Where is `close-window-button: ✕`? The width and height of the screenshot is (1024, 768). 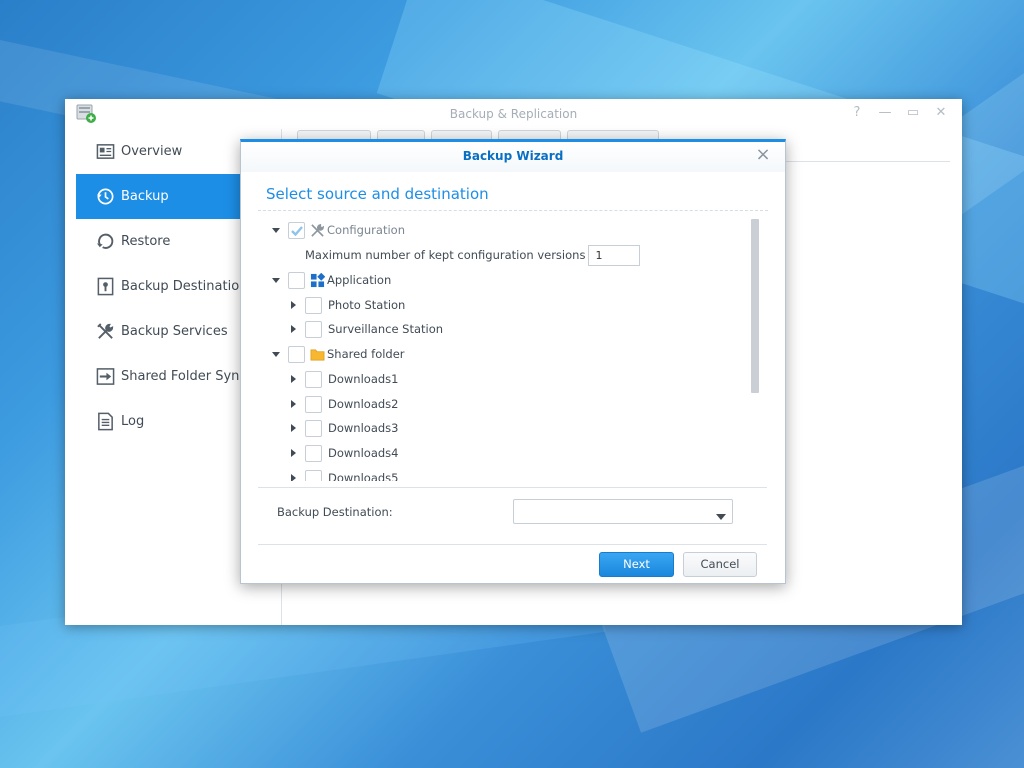 close-window-button: ✕ is located at coordinates (941, 113).